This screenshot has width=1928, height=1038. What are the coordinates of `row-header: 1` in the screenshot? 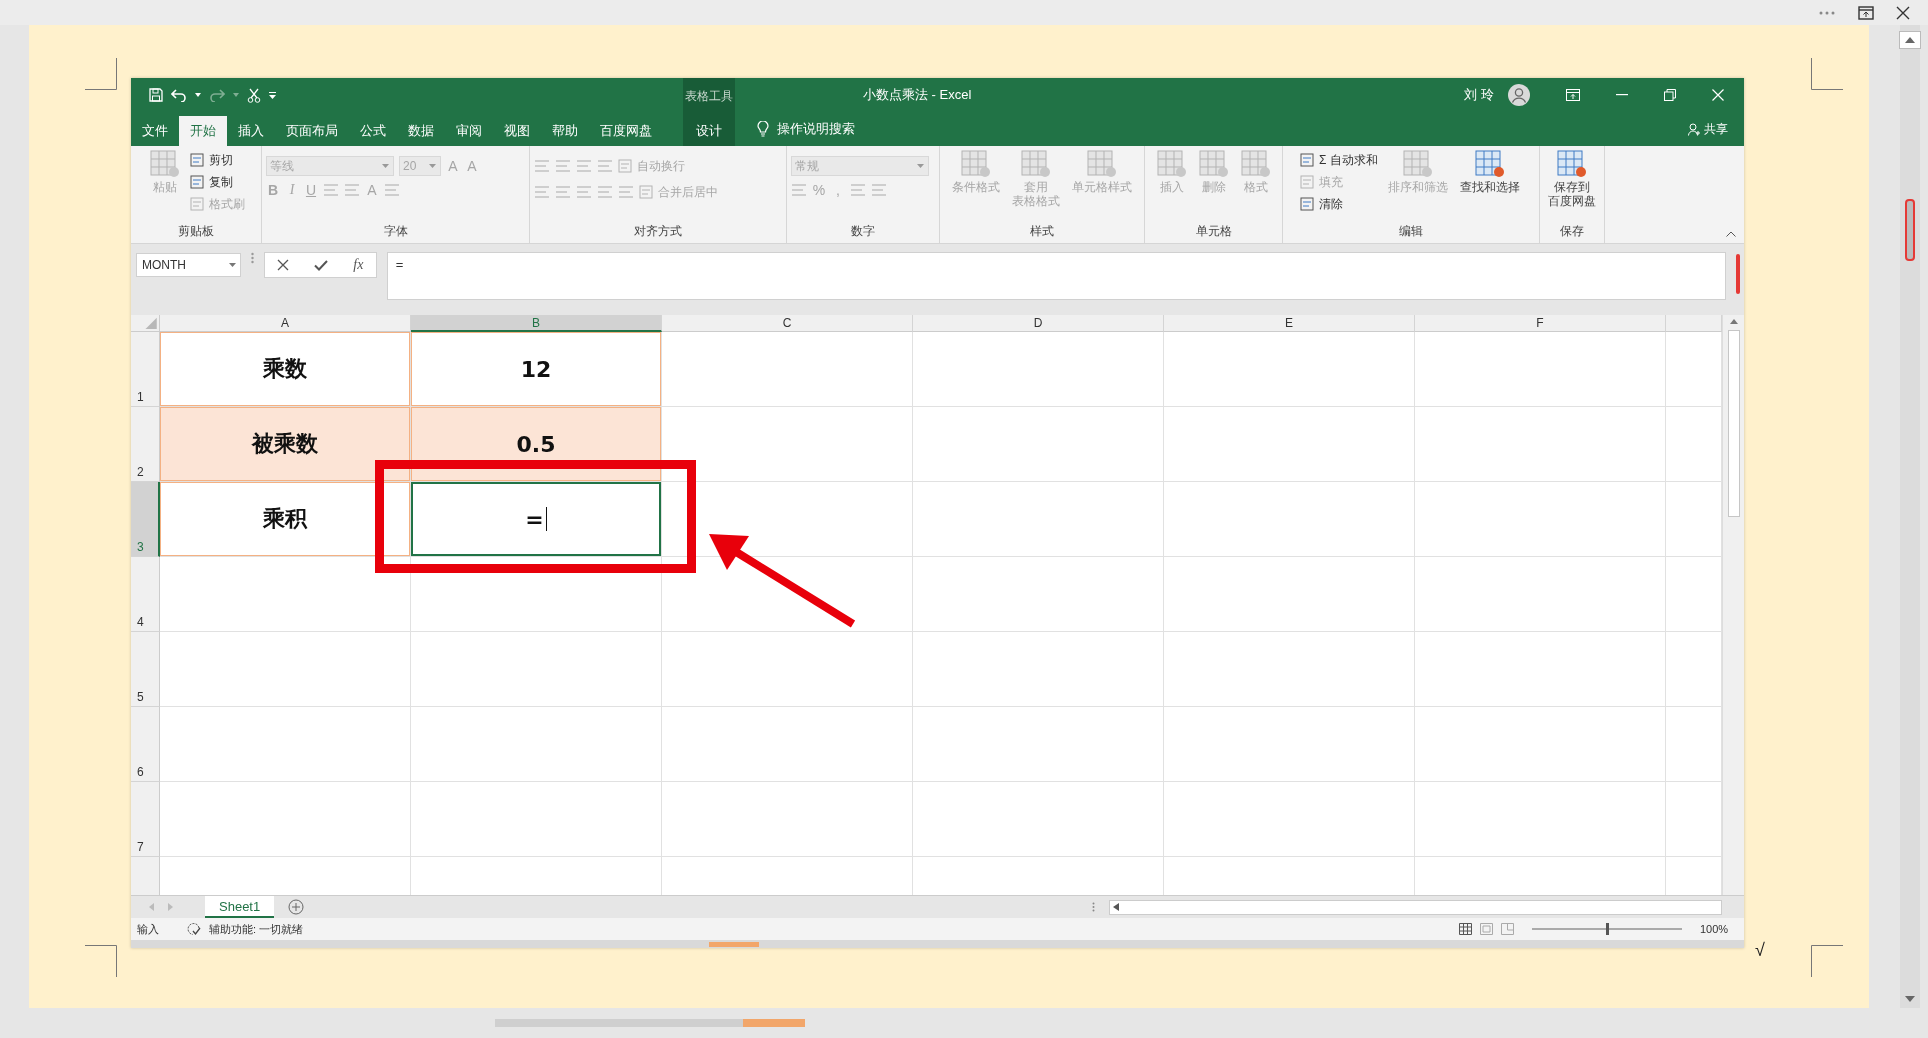 It's located at (145, 369).